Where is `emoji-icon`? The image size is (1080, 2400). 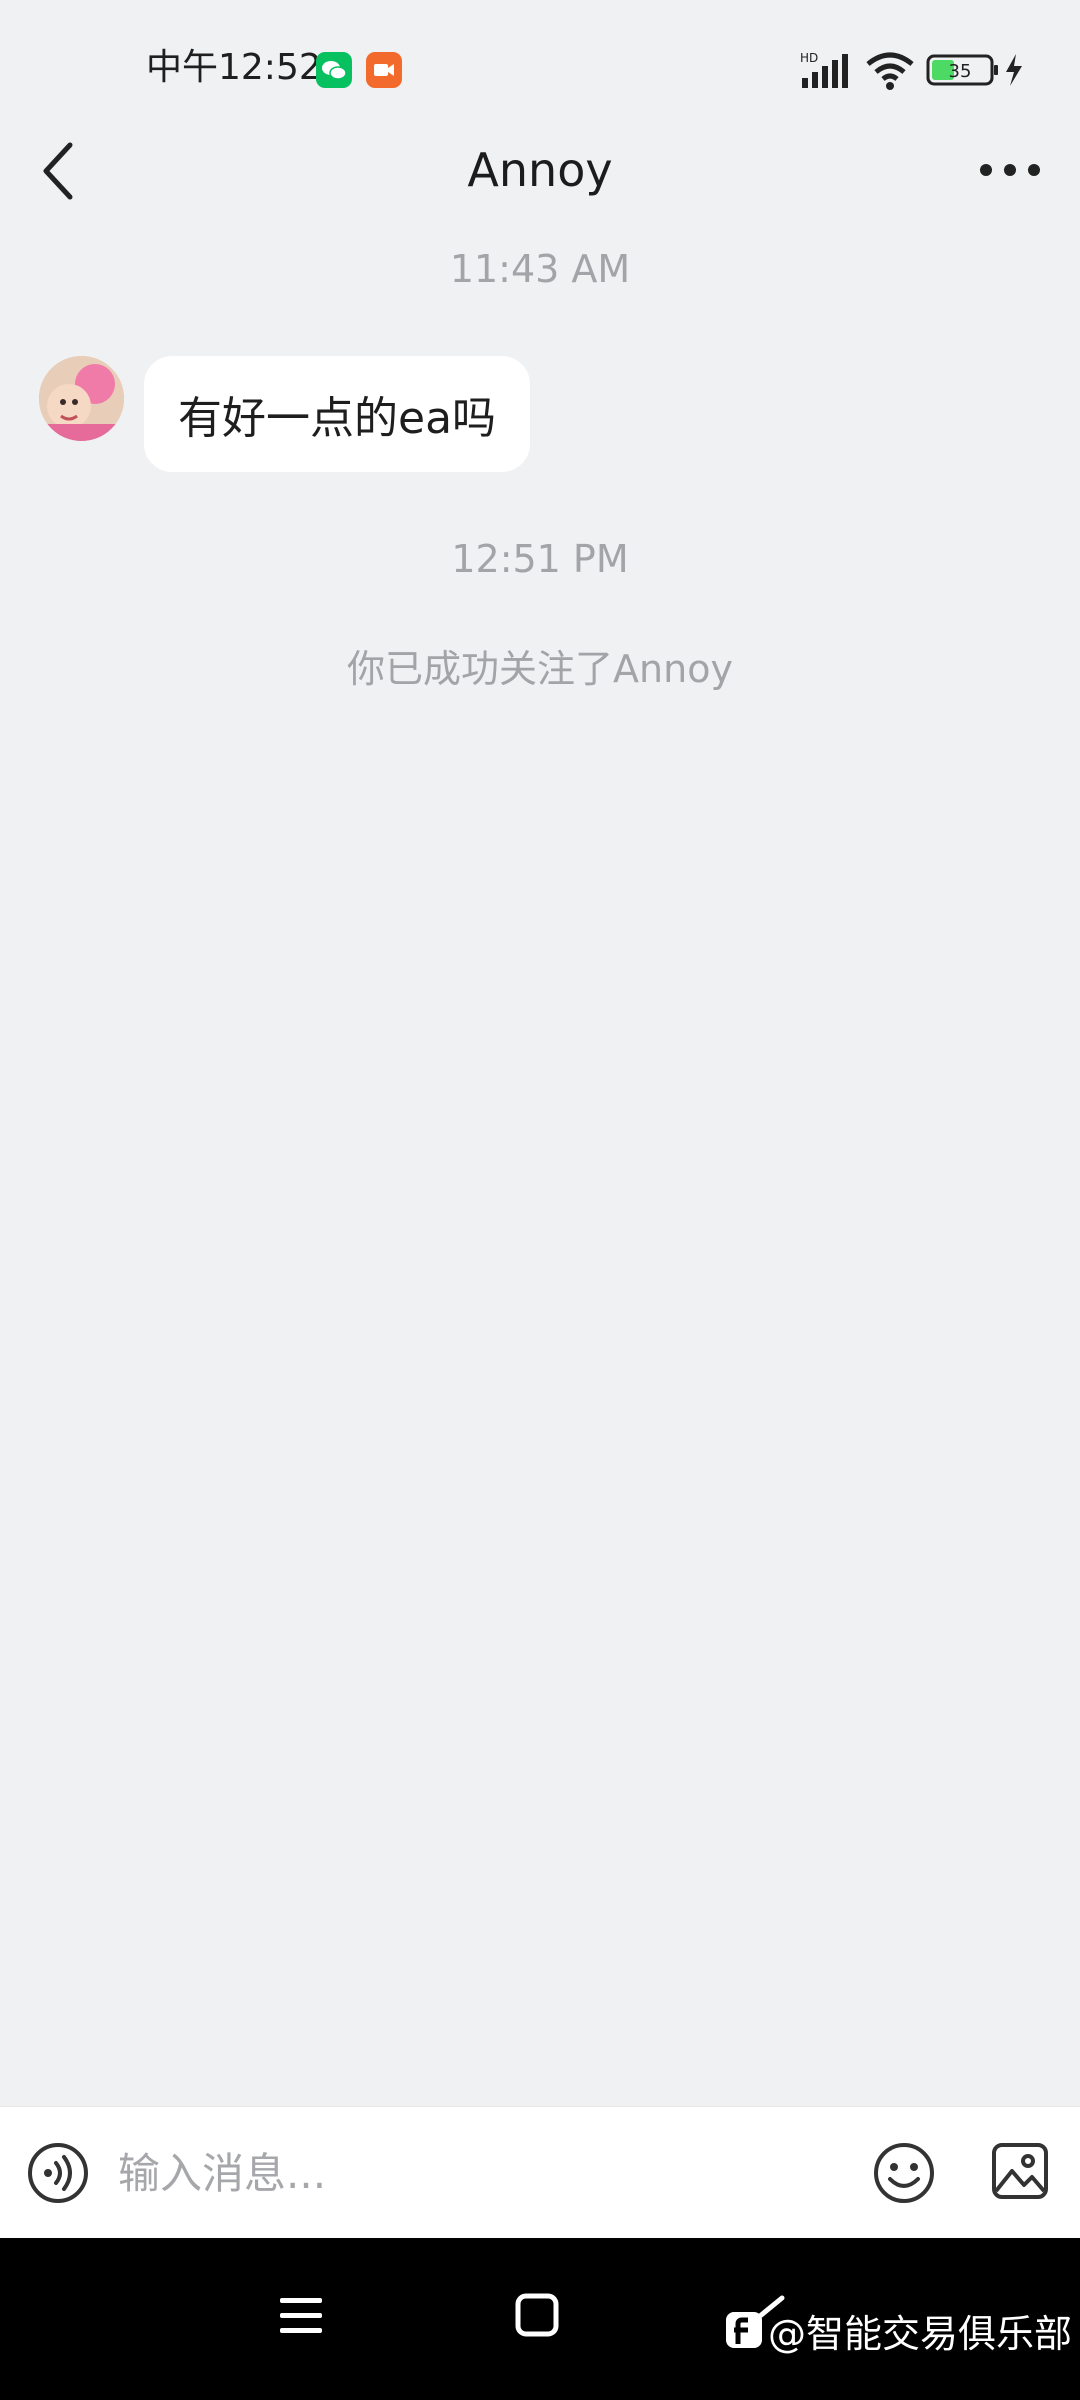
emoji-icon is located at coordinates (904, 2173).